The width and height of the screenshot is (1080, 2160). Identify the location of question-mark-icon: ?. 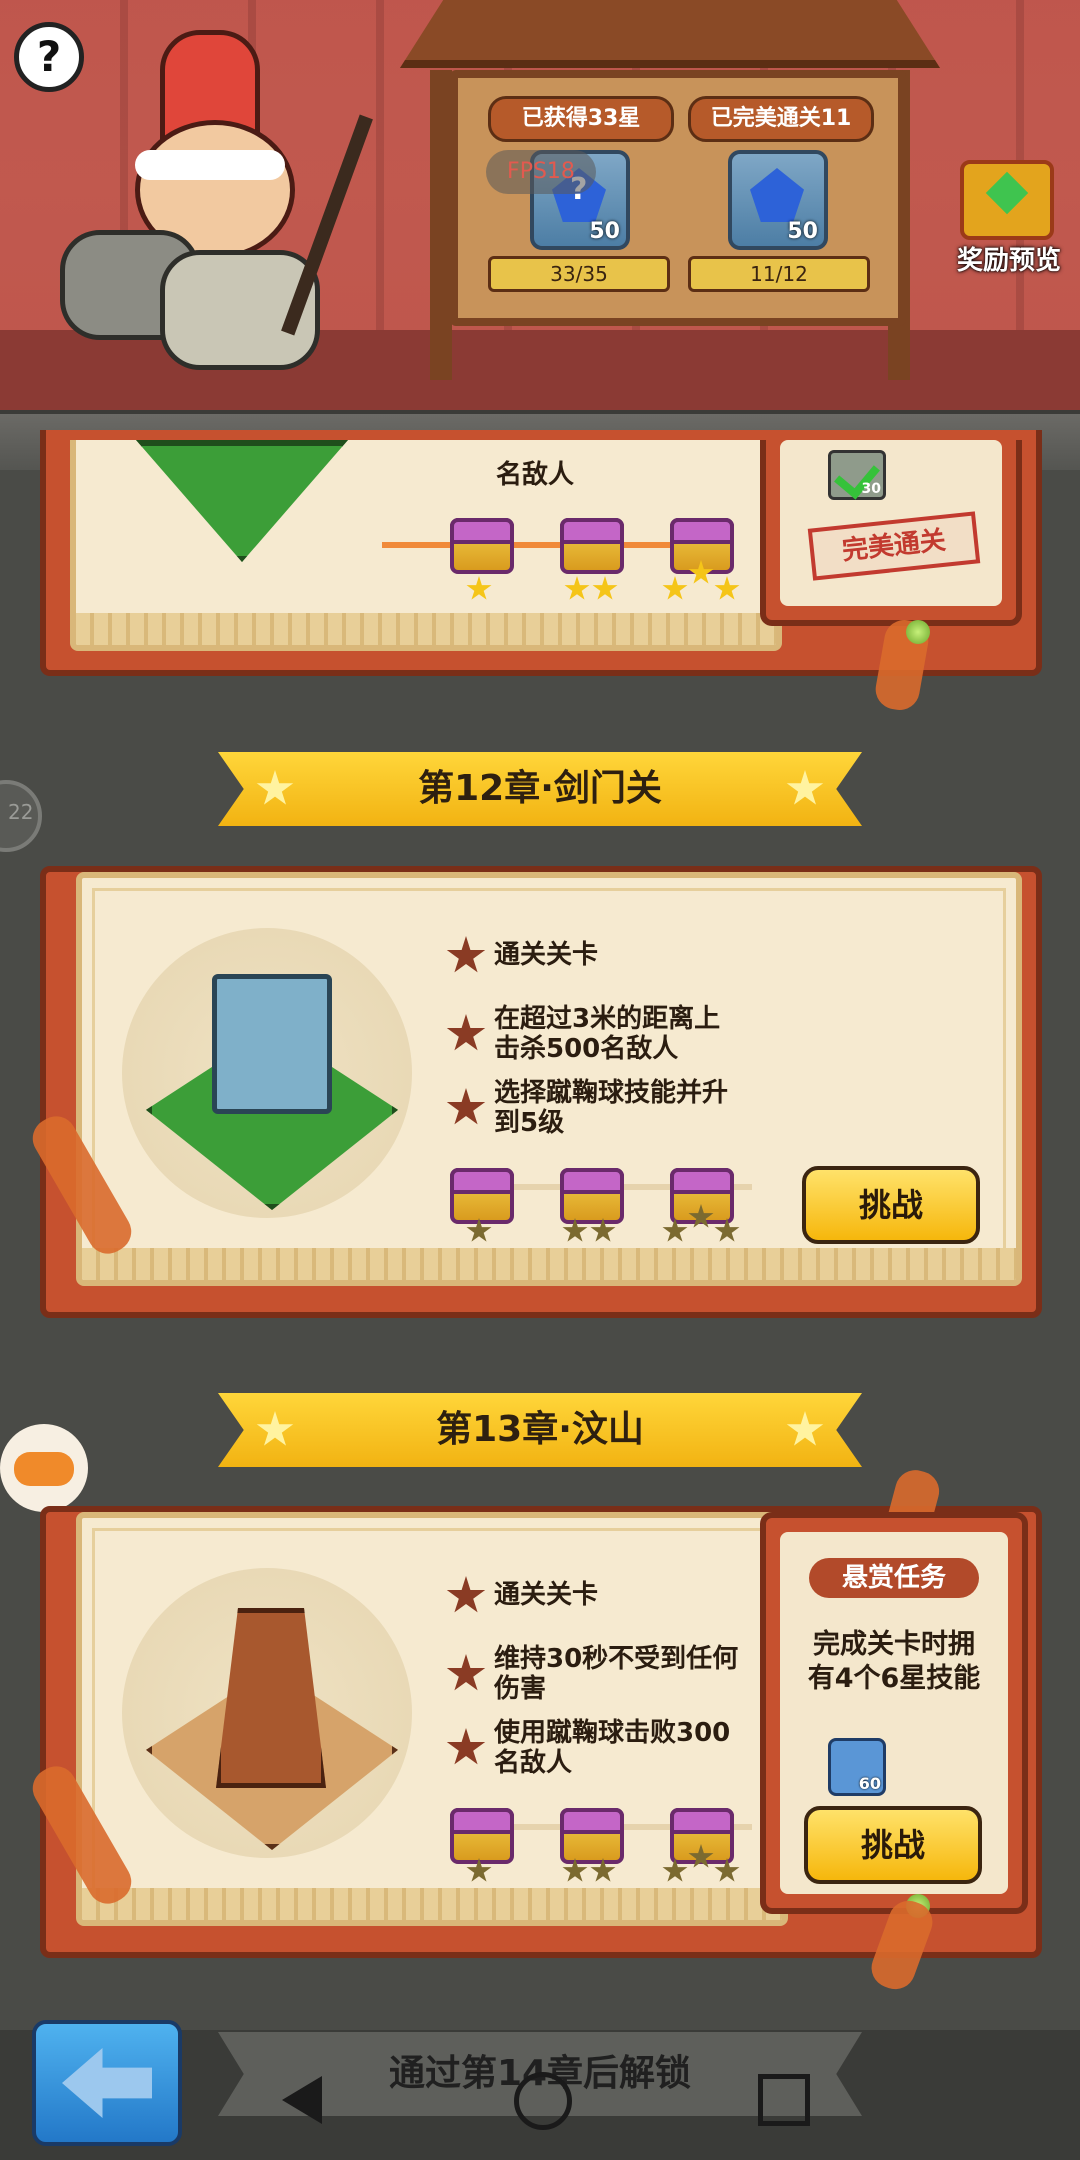
(49, 56).